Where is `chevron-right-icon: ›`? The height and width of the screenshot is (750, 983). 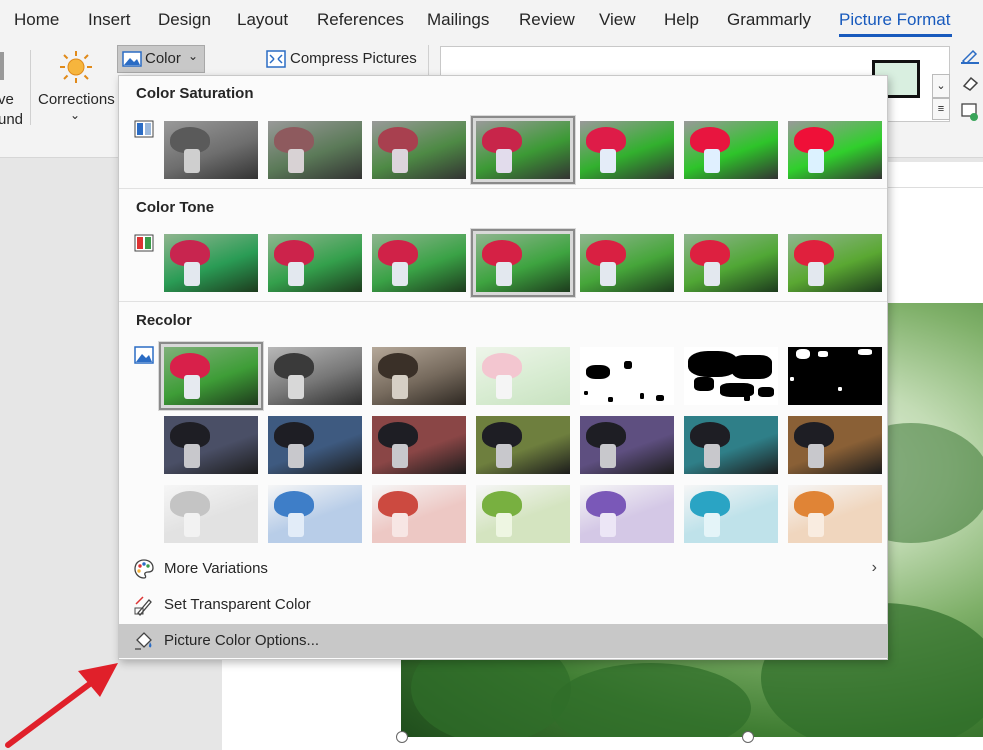 chevron-right-icon: › is located at coordinates (874, 567).